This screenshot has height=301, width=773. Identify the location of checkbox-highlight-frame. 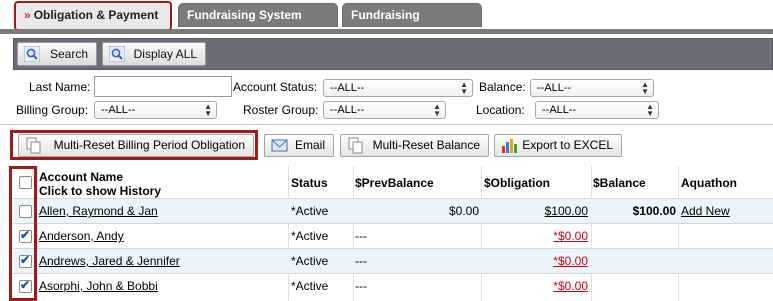
(23, 233).